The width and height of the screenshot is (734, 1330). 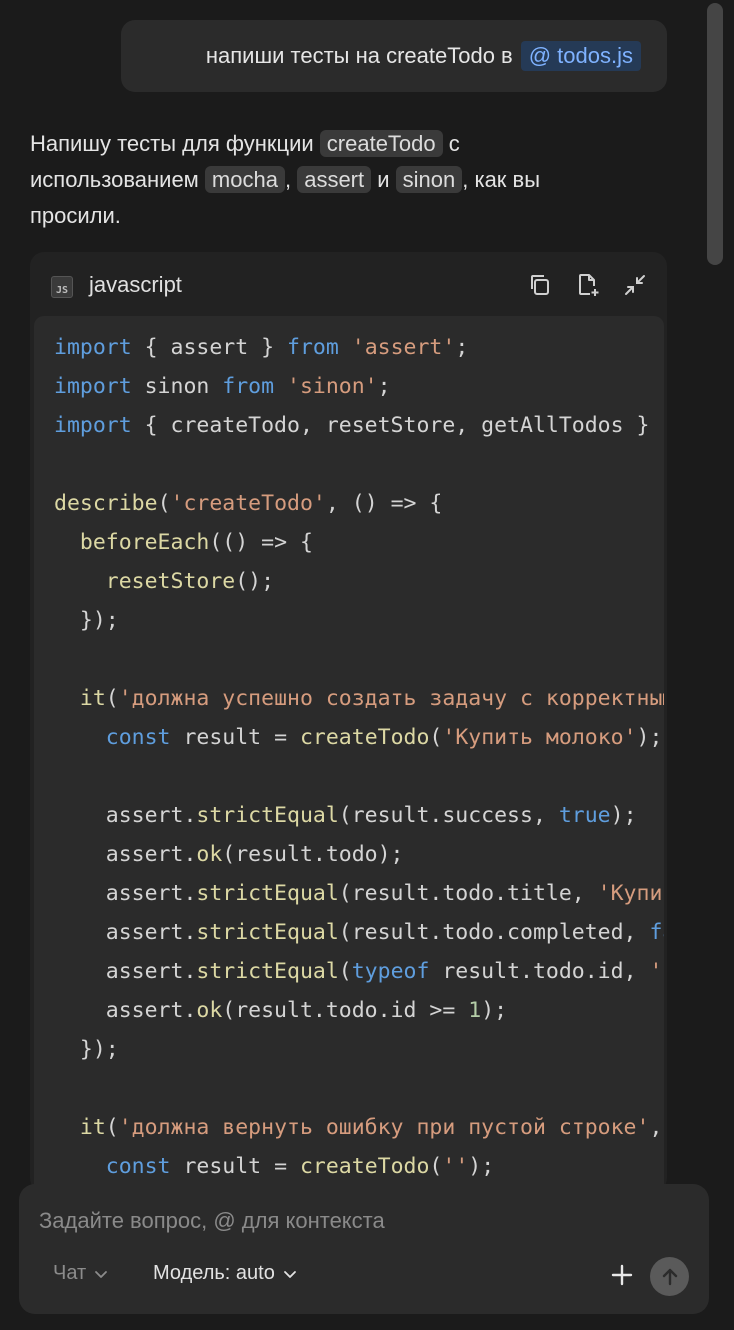 I want to click on copy-icon, so click(x=540, y=285).